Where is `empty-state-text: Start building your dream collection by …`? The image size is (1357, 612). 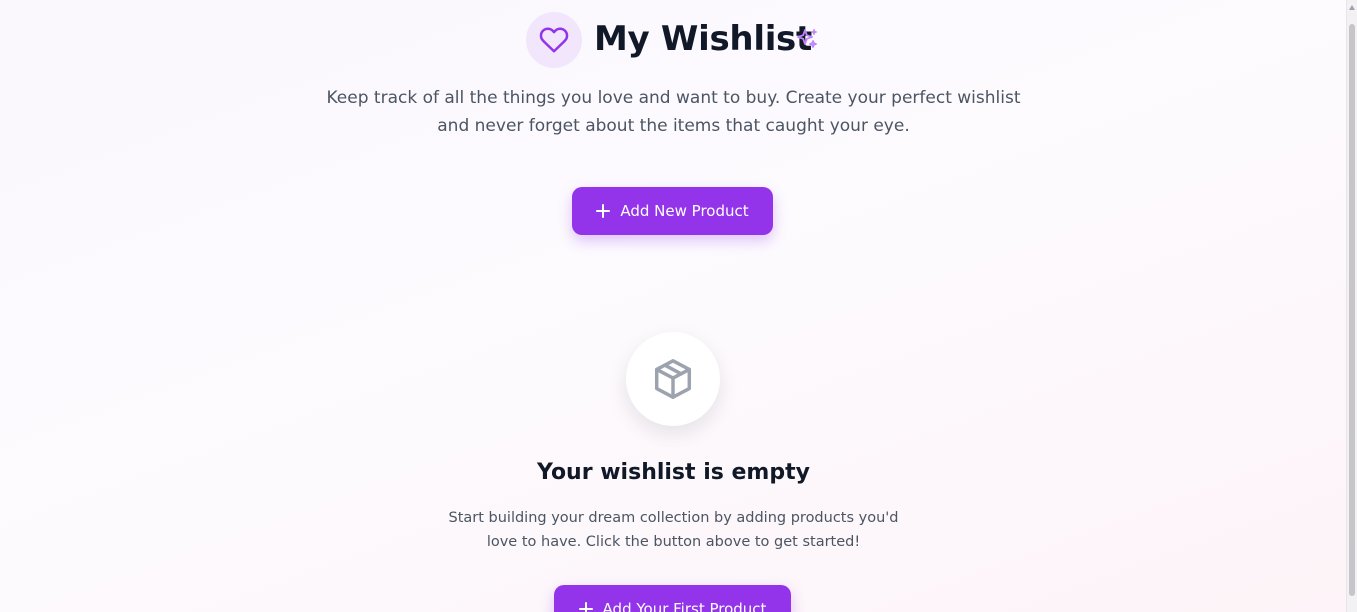
empty-state-text: Start building your dream collection by … is located at coordinates (673, 530).